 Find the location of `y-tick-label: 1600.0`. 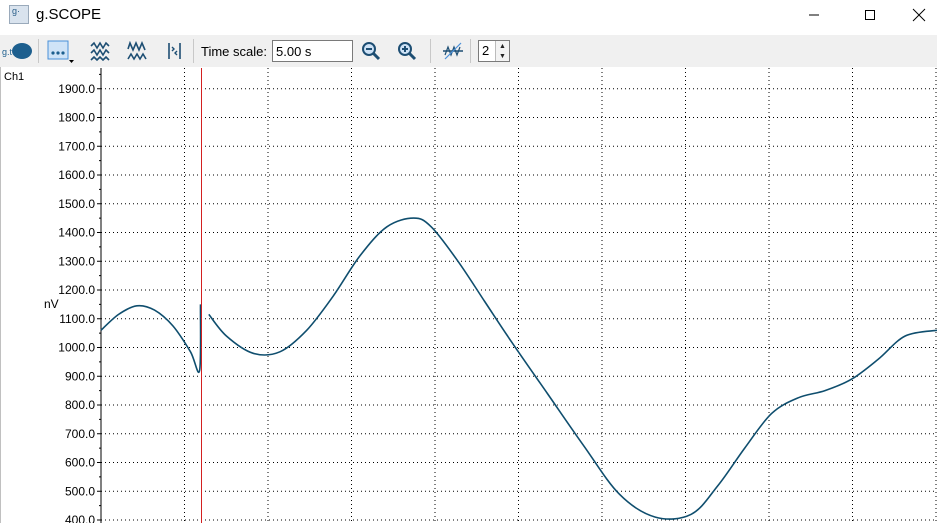

y-tick-label: 1600.0 is located at coordinates (76, 175).